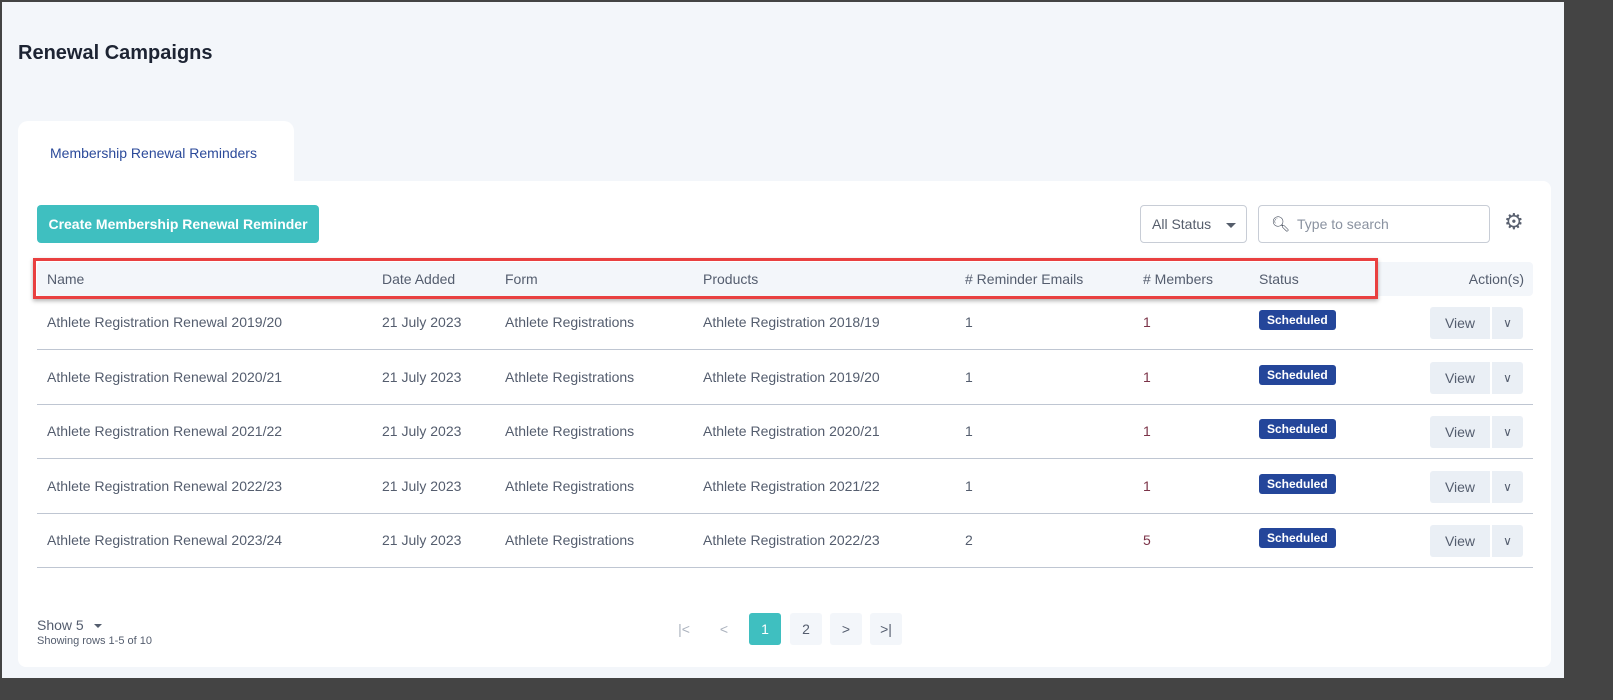 The width and height of the screenshot is (1613, 700). Describe the element at coordinates (115, 53) in the screenshot. I see `page-title: Renewal Campaigns` at that location.